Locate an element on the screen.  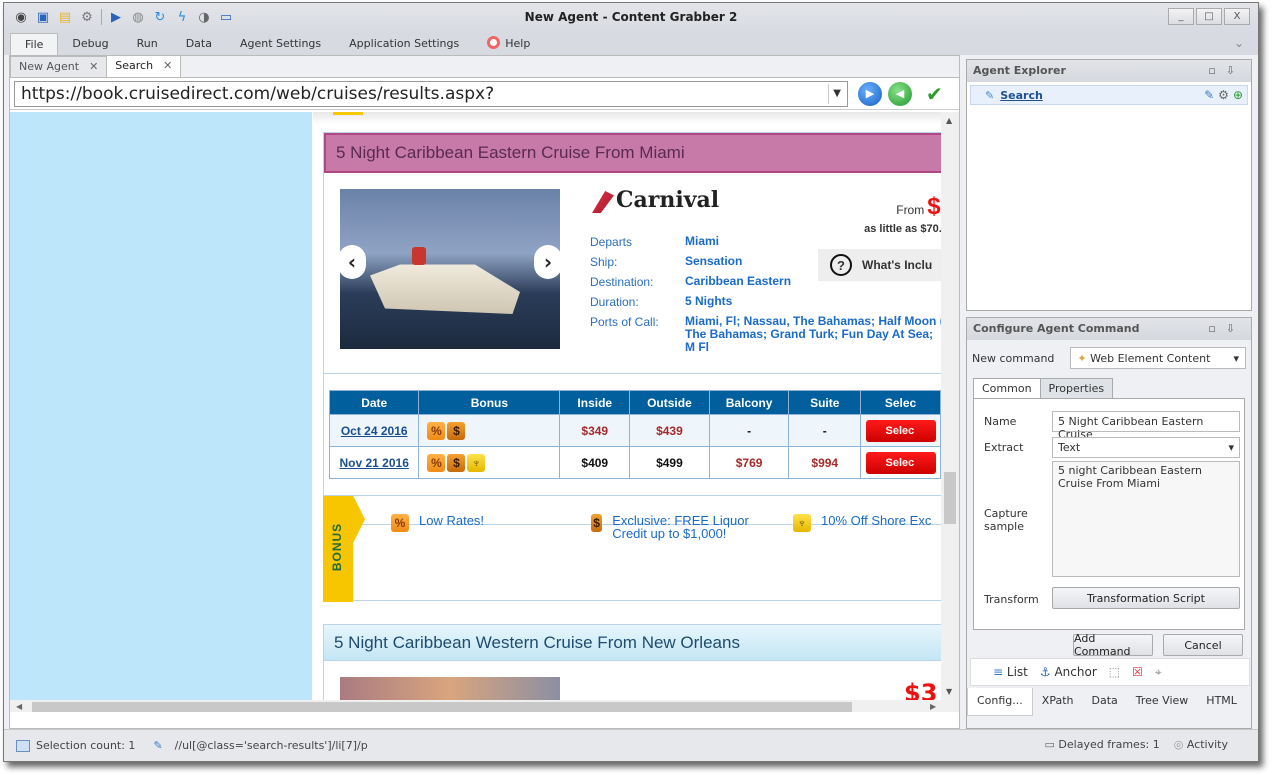
menu-data: Data is located at coordinates (199, 43).